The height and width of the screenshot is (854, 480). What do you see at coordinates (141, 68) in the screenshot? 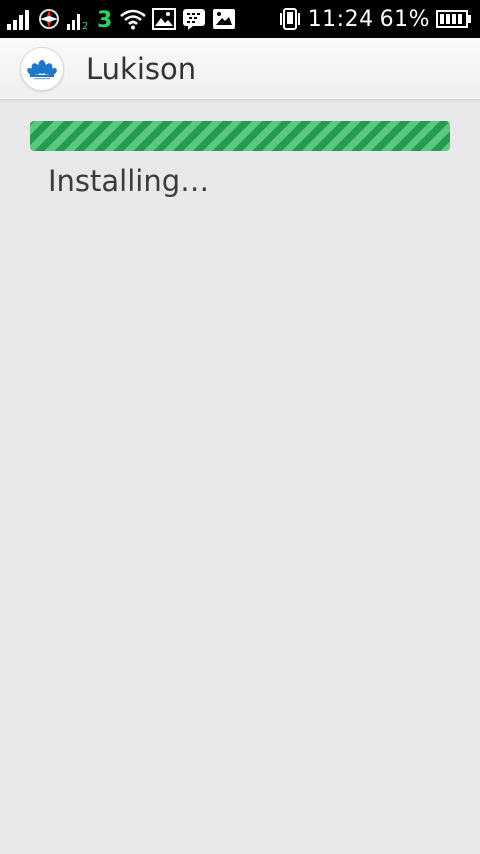
I see `app-title: Lukison` at bounding box center [141, 68].